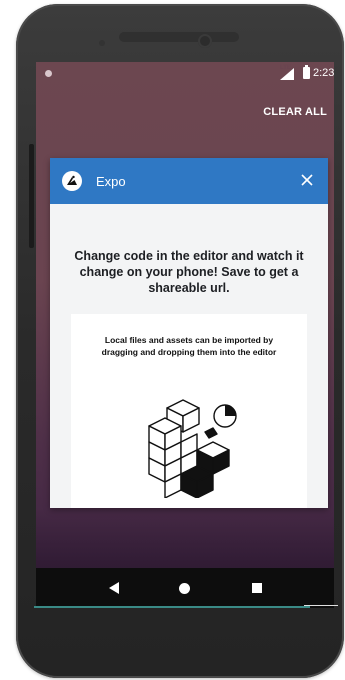 Image resolution: width=345 pixels, height=680 pixels. I want to click on isometric-cubes-illustration, so click(192, 448).